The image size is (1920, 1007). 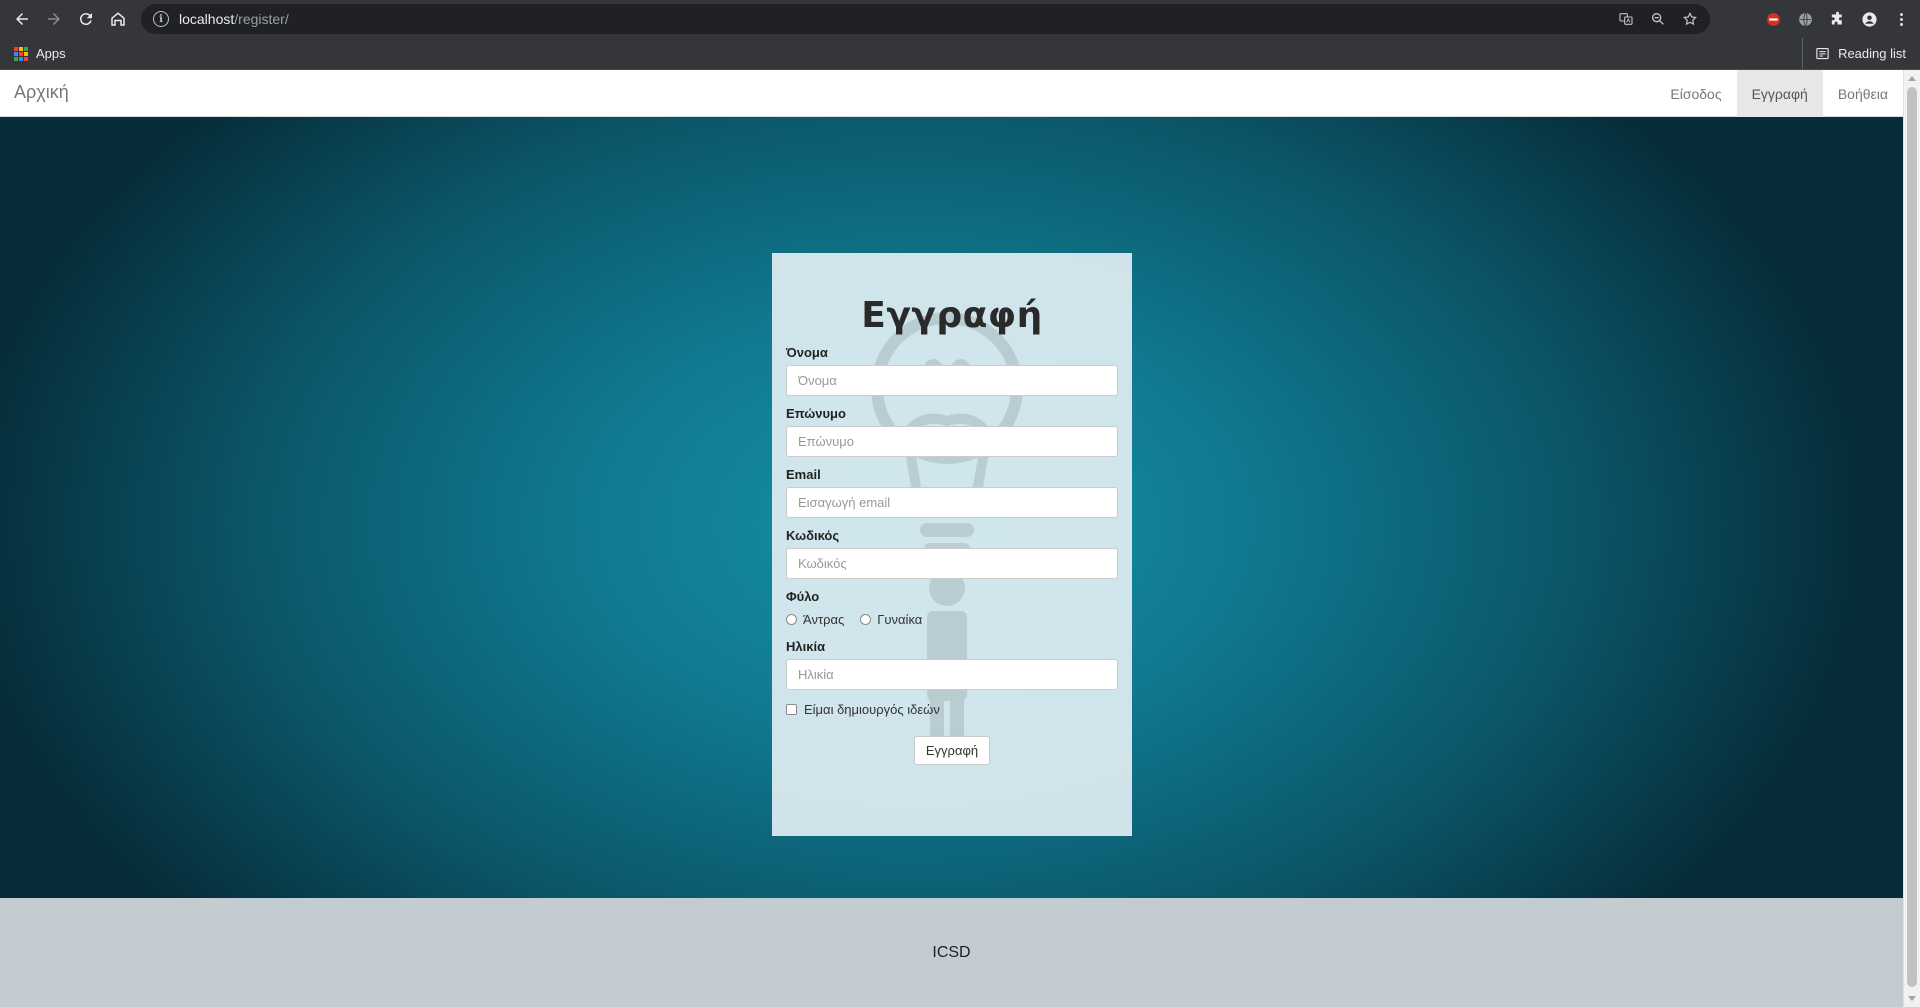 I want to click on bookmark-star-icon, so click(x=1690, y=19).